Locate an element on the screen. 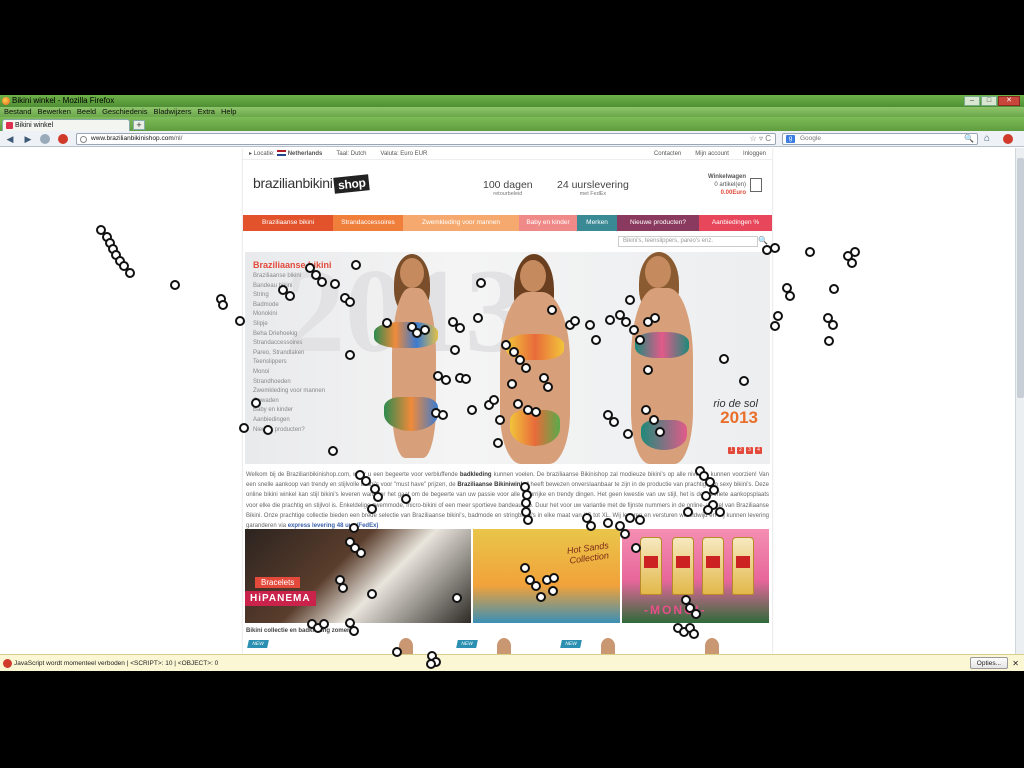  globe-icon is located at coordinates (83, 139).